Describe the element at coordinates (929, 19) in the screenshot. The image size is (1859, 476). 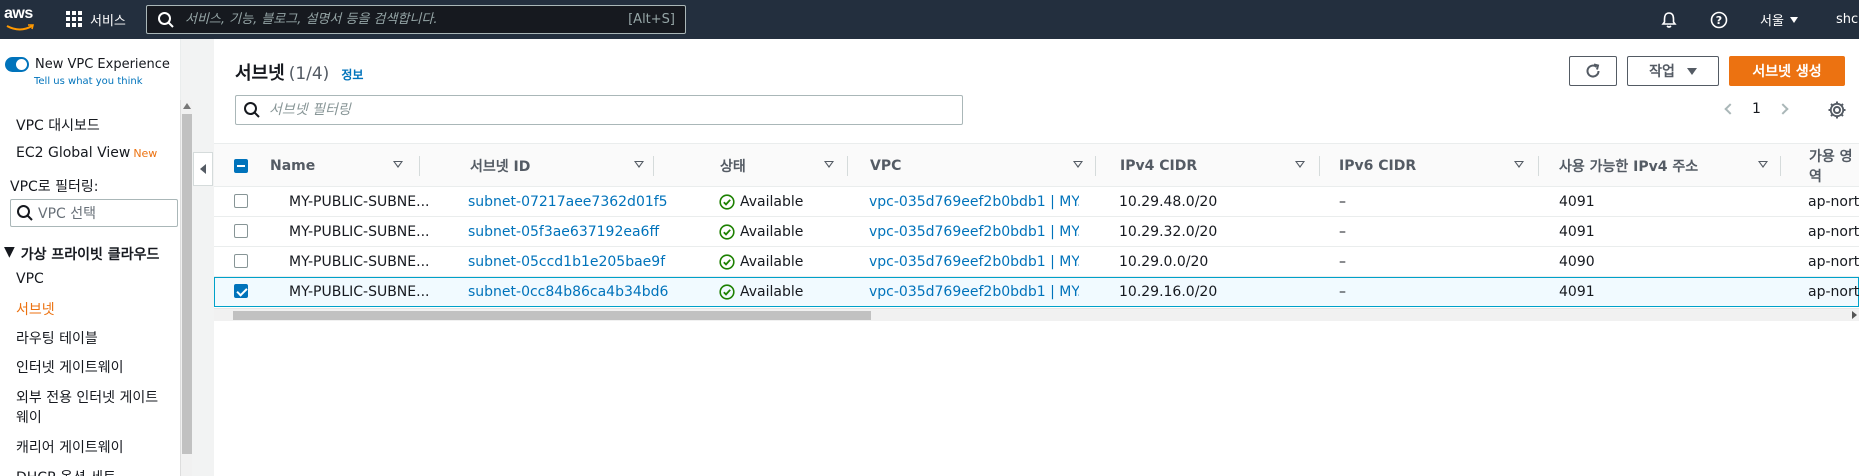
I see `top-navigation: aws 서비스 [Alt+S] ? 서울 shch` at that location.